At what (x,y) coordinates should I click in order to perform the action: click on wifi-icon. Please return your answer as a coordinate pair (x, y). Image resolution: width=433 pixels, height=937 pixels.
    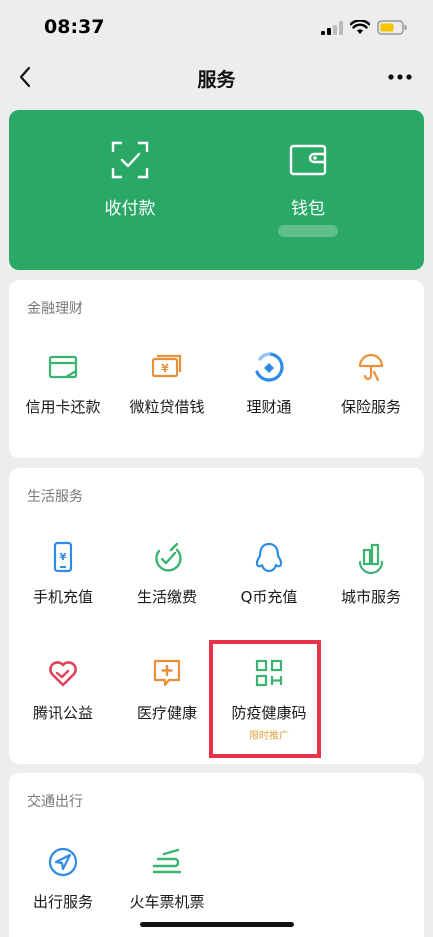
    Looking at the image, I should click on (360, 27).